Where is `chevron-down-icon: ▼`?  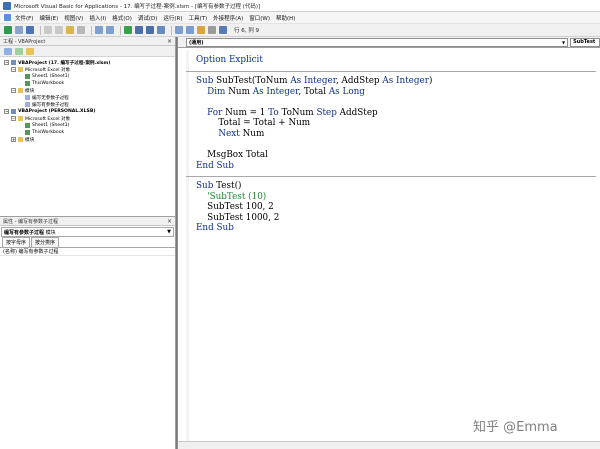 chevron-down-icon: ▼ is located at coordinates (169, 232).